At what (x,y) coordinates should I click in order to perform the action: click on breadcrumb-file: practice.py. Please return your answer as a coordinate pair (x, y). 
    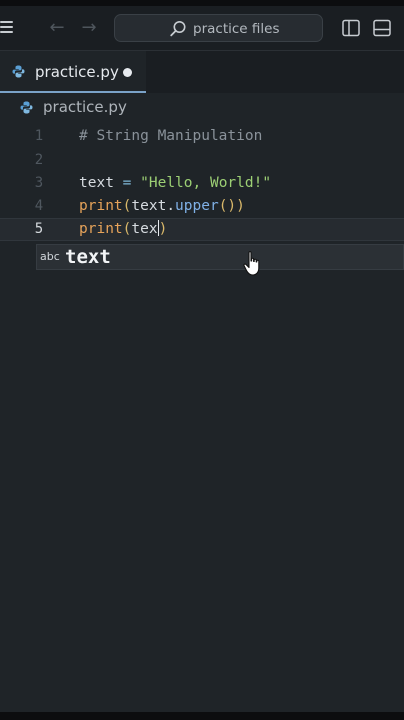
    Looking at the image, I should click on (85, 107).